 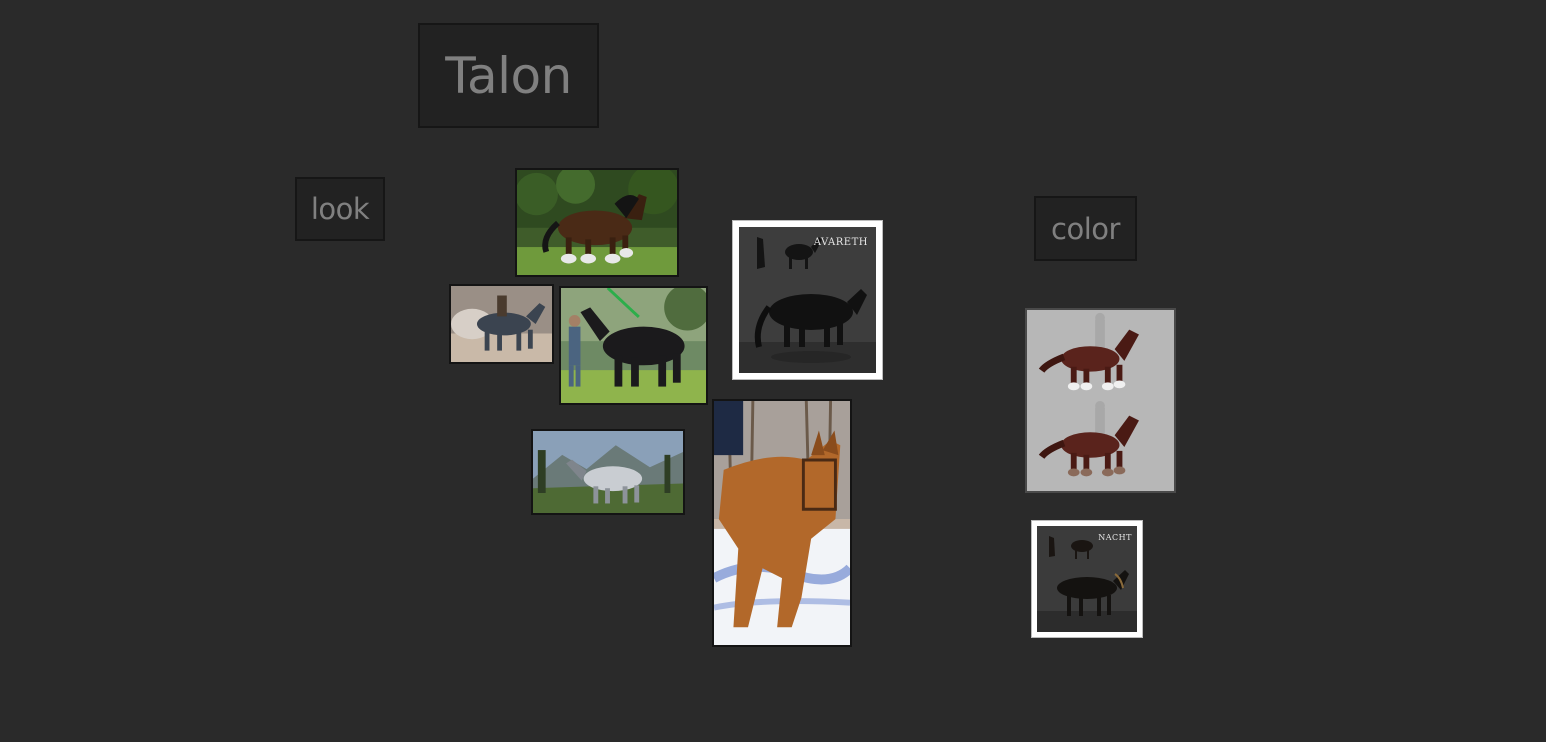 I want to click on image-nacht-reference-sheet: NACHT, so click(x=1087, y=579).